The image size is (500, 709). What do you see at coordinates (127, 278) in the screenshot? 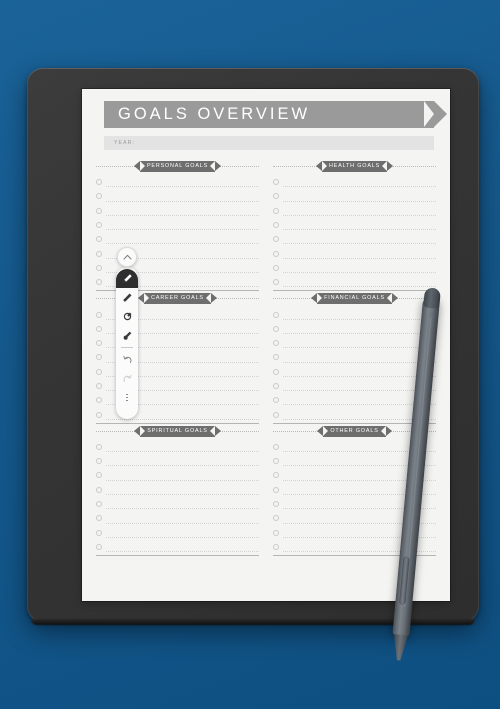
I see `pen-tool` at bounding box center [127, 278].